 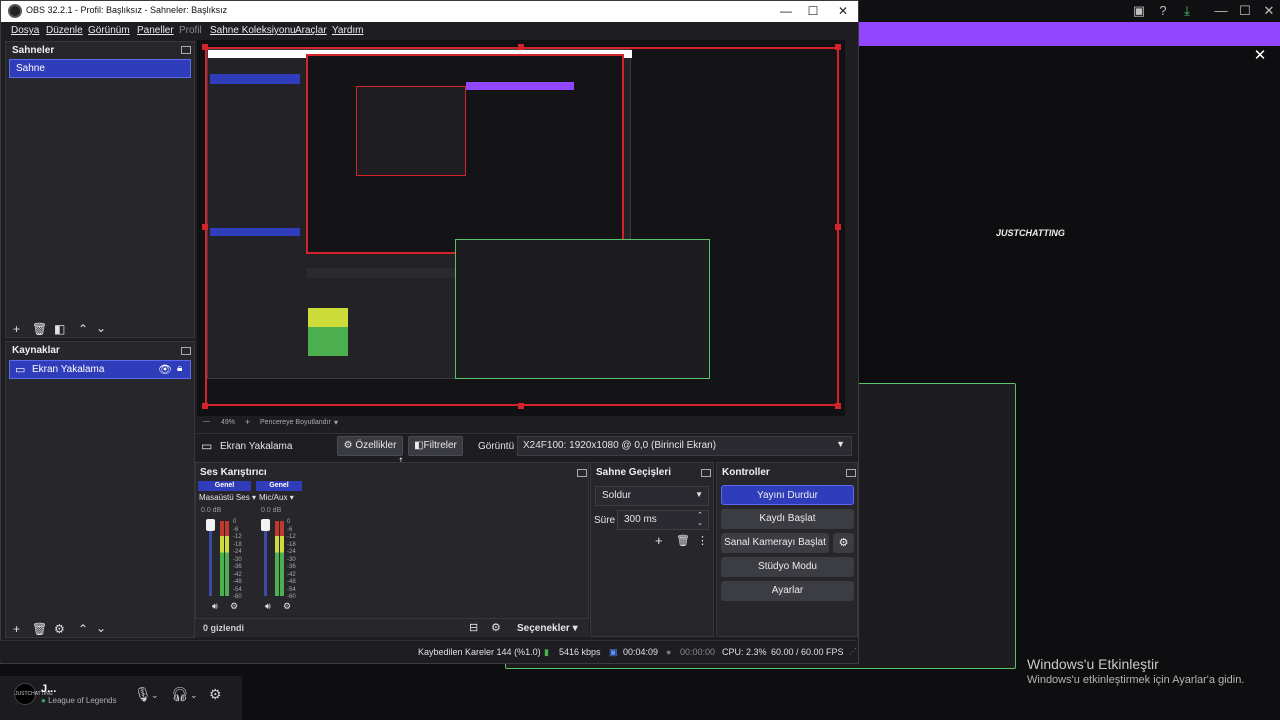 I want to click on download-icon: ⤓, so click(x=1187, y=11).